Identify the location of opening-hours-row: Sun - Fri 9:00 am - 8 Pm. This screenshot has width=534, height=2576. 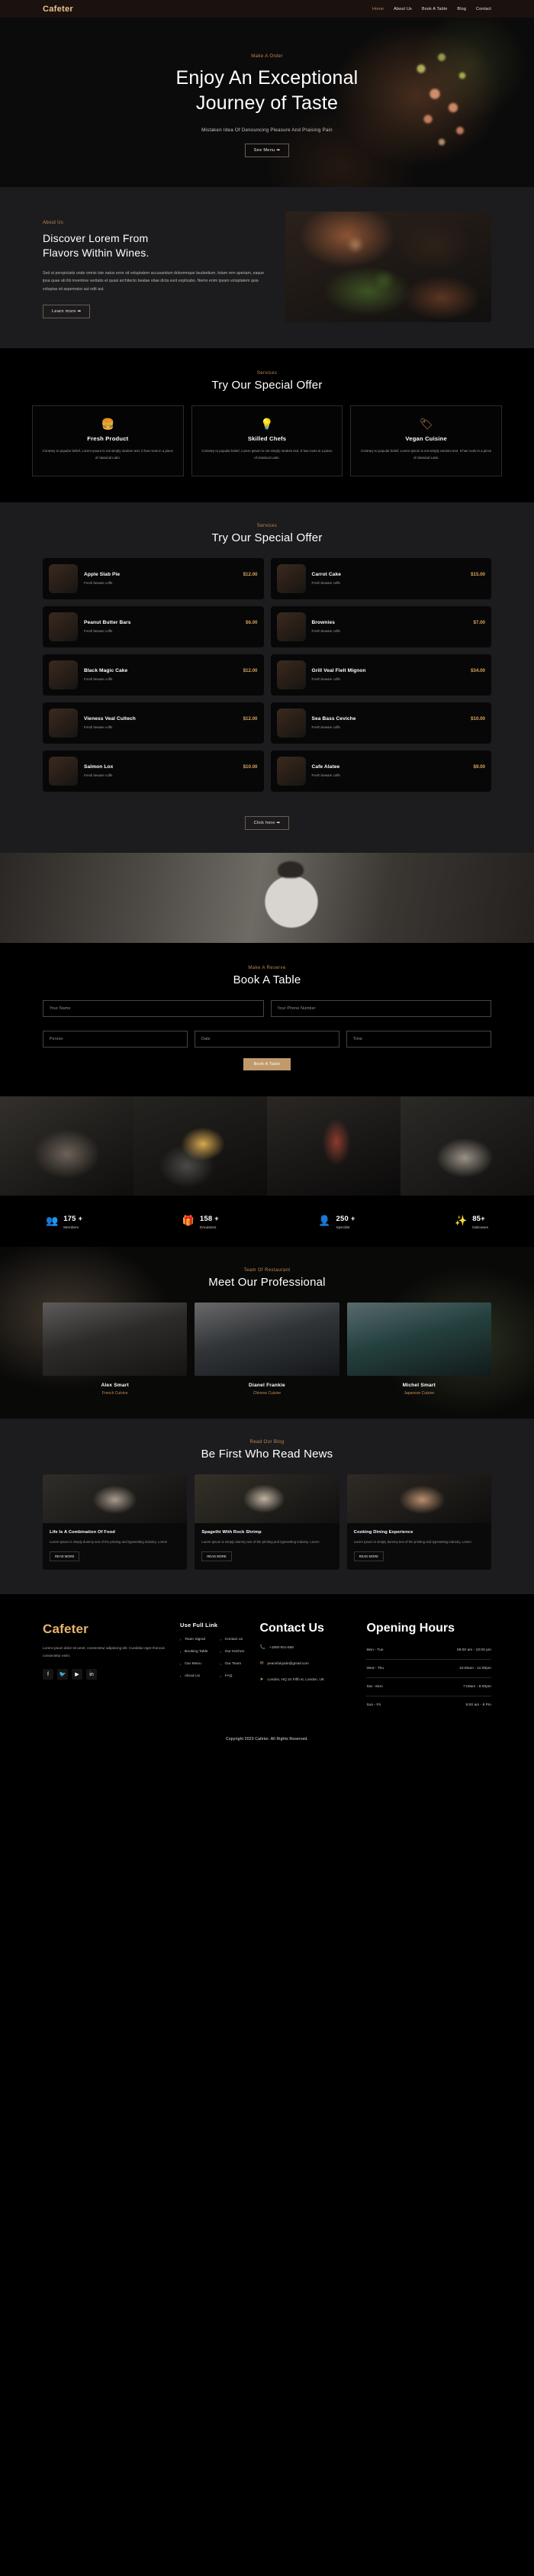
(429, 1705).